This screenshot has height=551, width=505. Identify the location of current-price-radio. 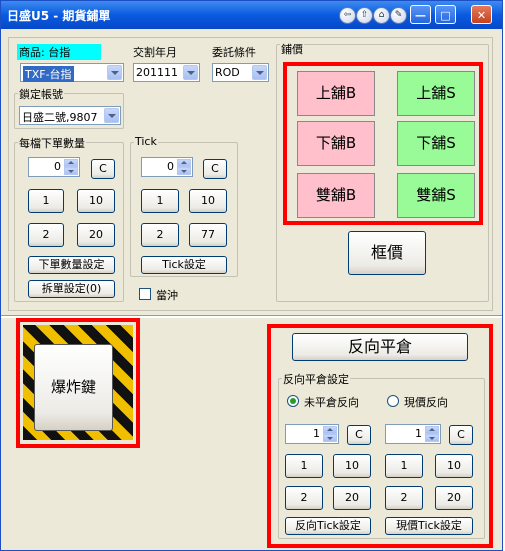
(393, 401).